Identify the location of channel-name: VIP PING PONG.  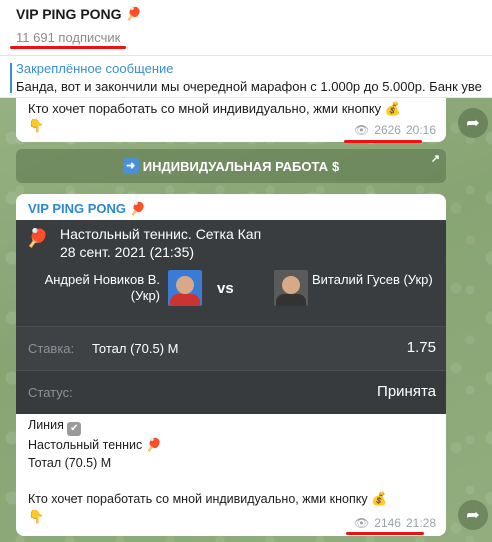
(69, 14).